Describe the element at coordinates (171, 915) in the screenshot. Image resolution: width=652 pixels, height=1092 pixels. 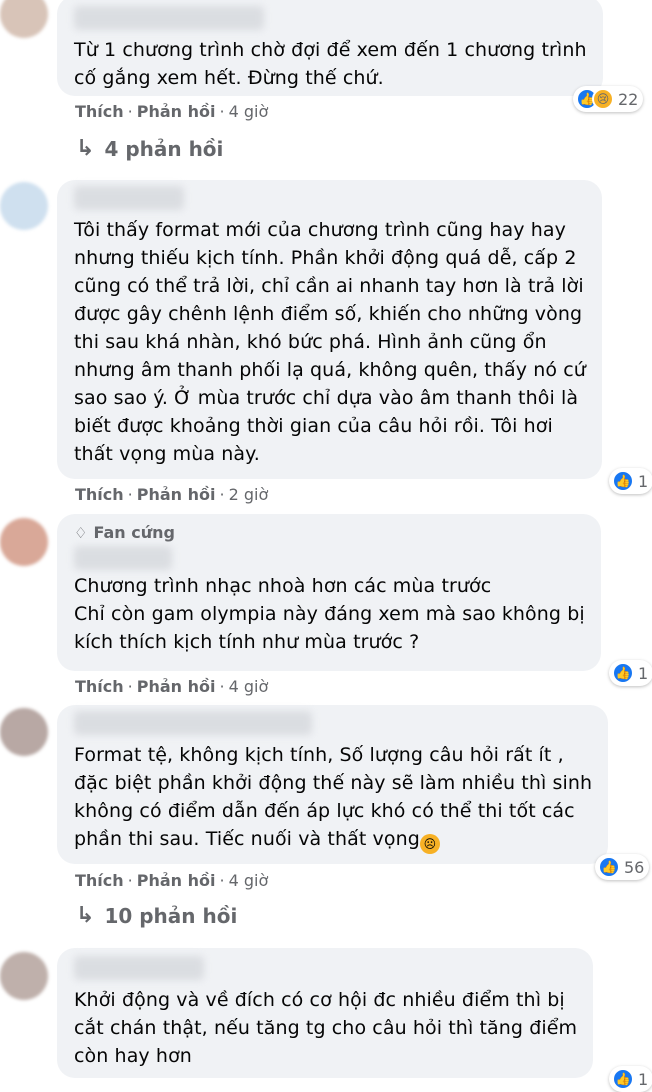
I see `replies-count-label: 10 phản hồi` at that location.